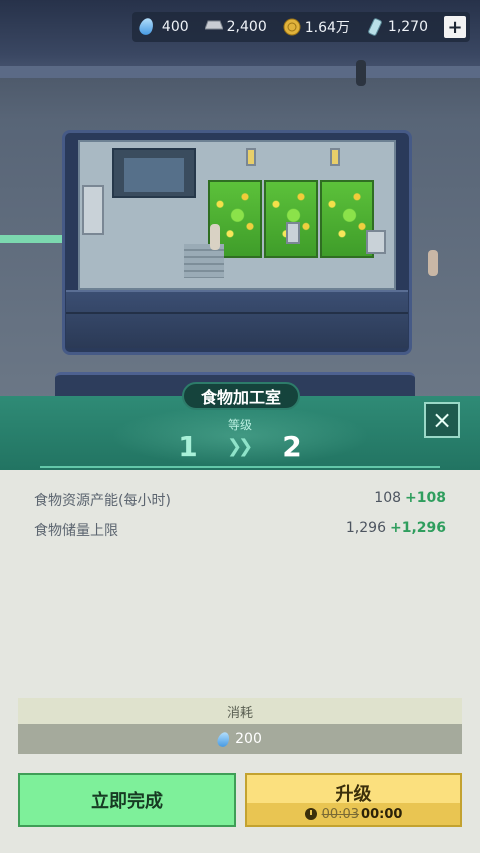 Image resolution: width=480 pixels, height=853 pixels. I want to click on grade-label: 等级, so click(239, 425).